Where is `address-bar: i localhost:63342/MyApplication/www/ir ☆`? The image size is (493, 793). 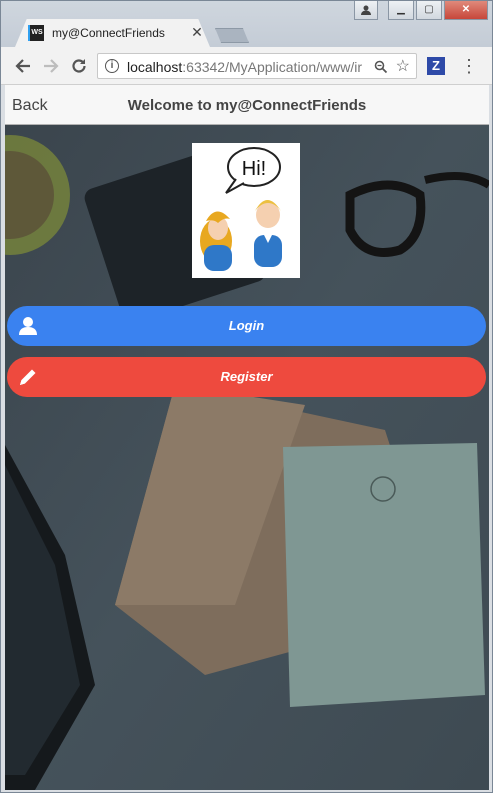 address-bar: i localhost:63342/MyApplication/www/ir ☆ is located at coordinates (257, 66).